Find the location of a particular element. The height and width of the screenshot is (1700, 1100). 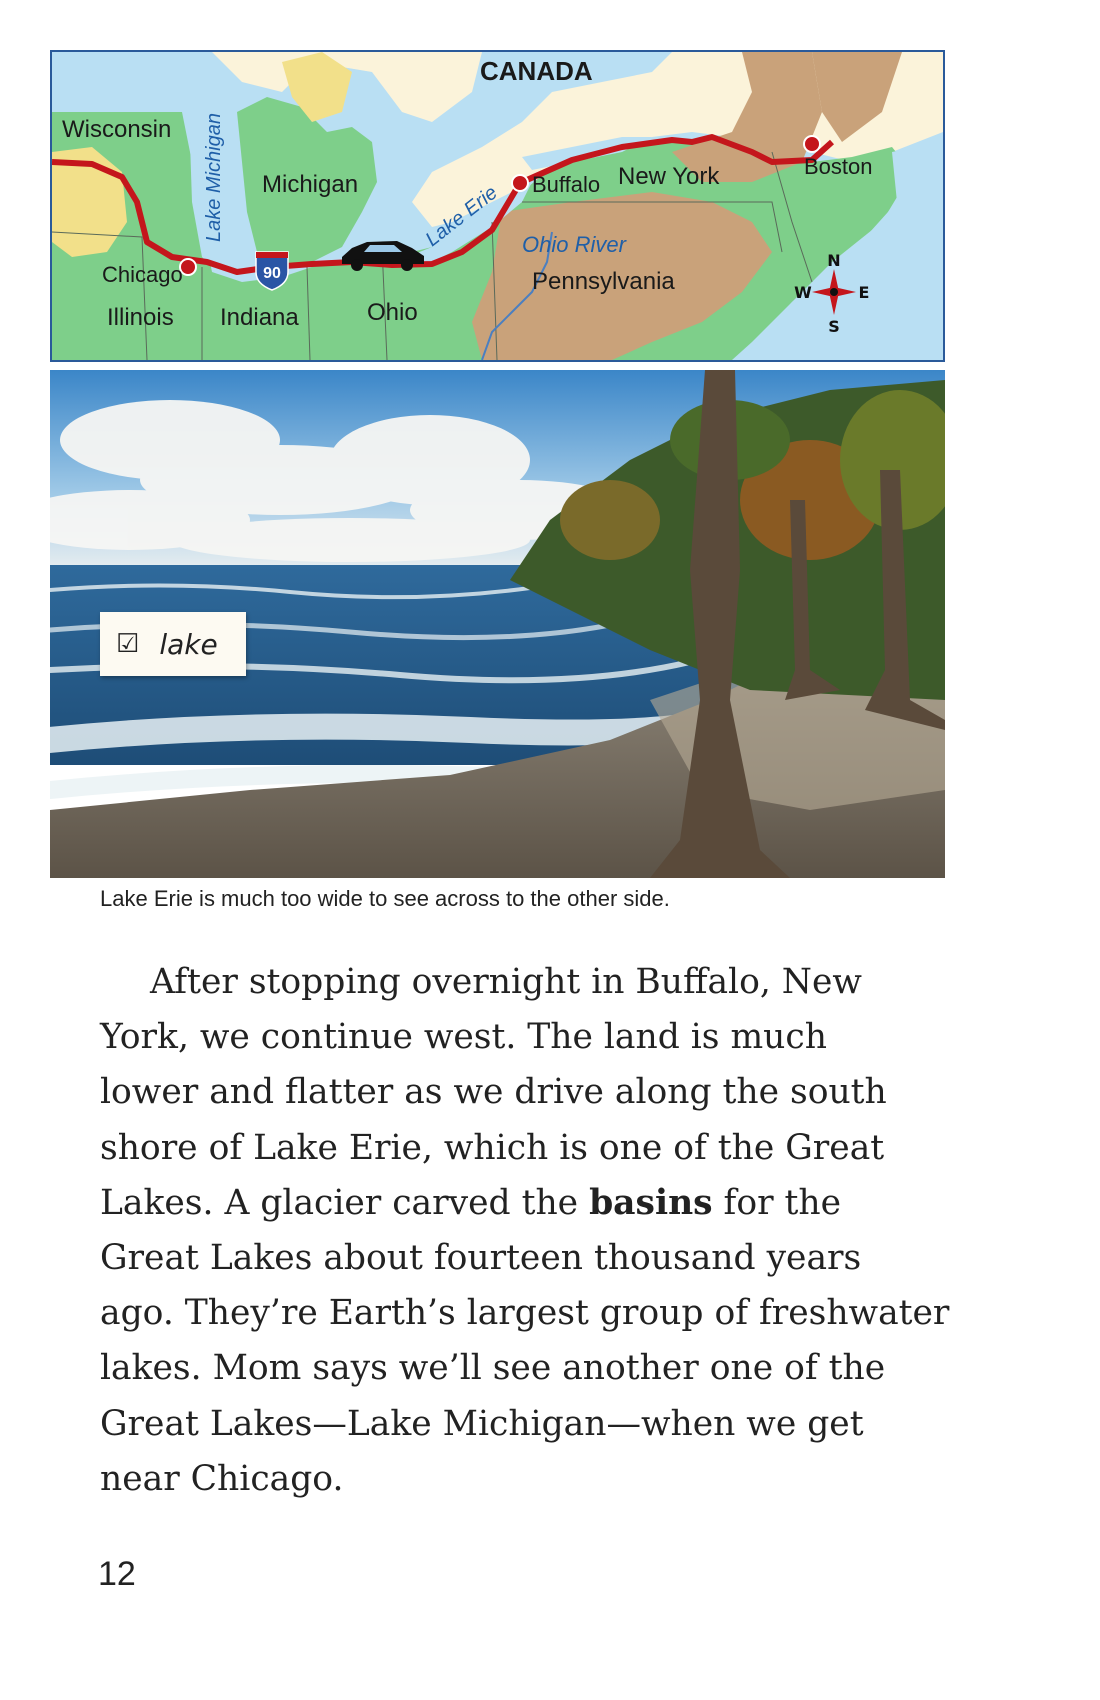

vocabulary-term-basins: basins is located at coordinates (651, 1202).